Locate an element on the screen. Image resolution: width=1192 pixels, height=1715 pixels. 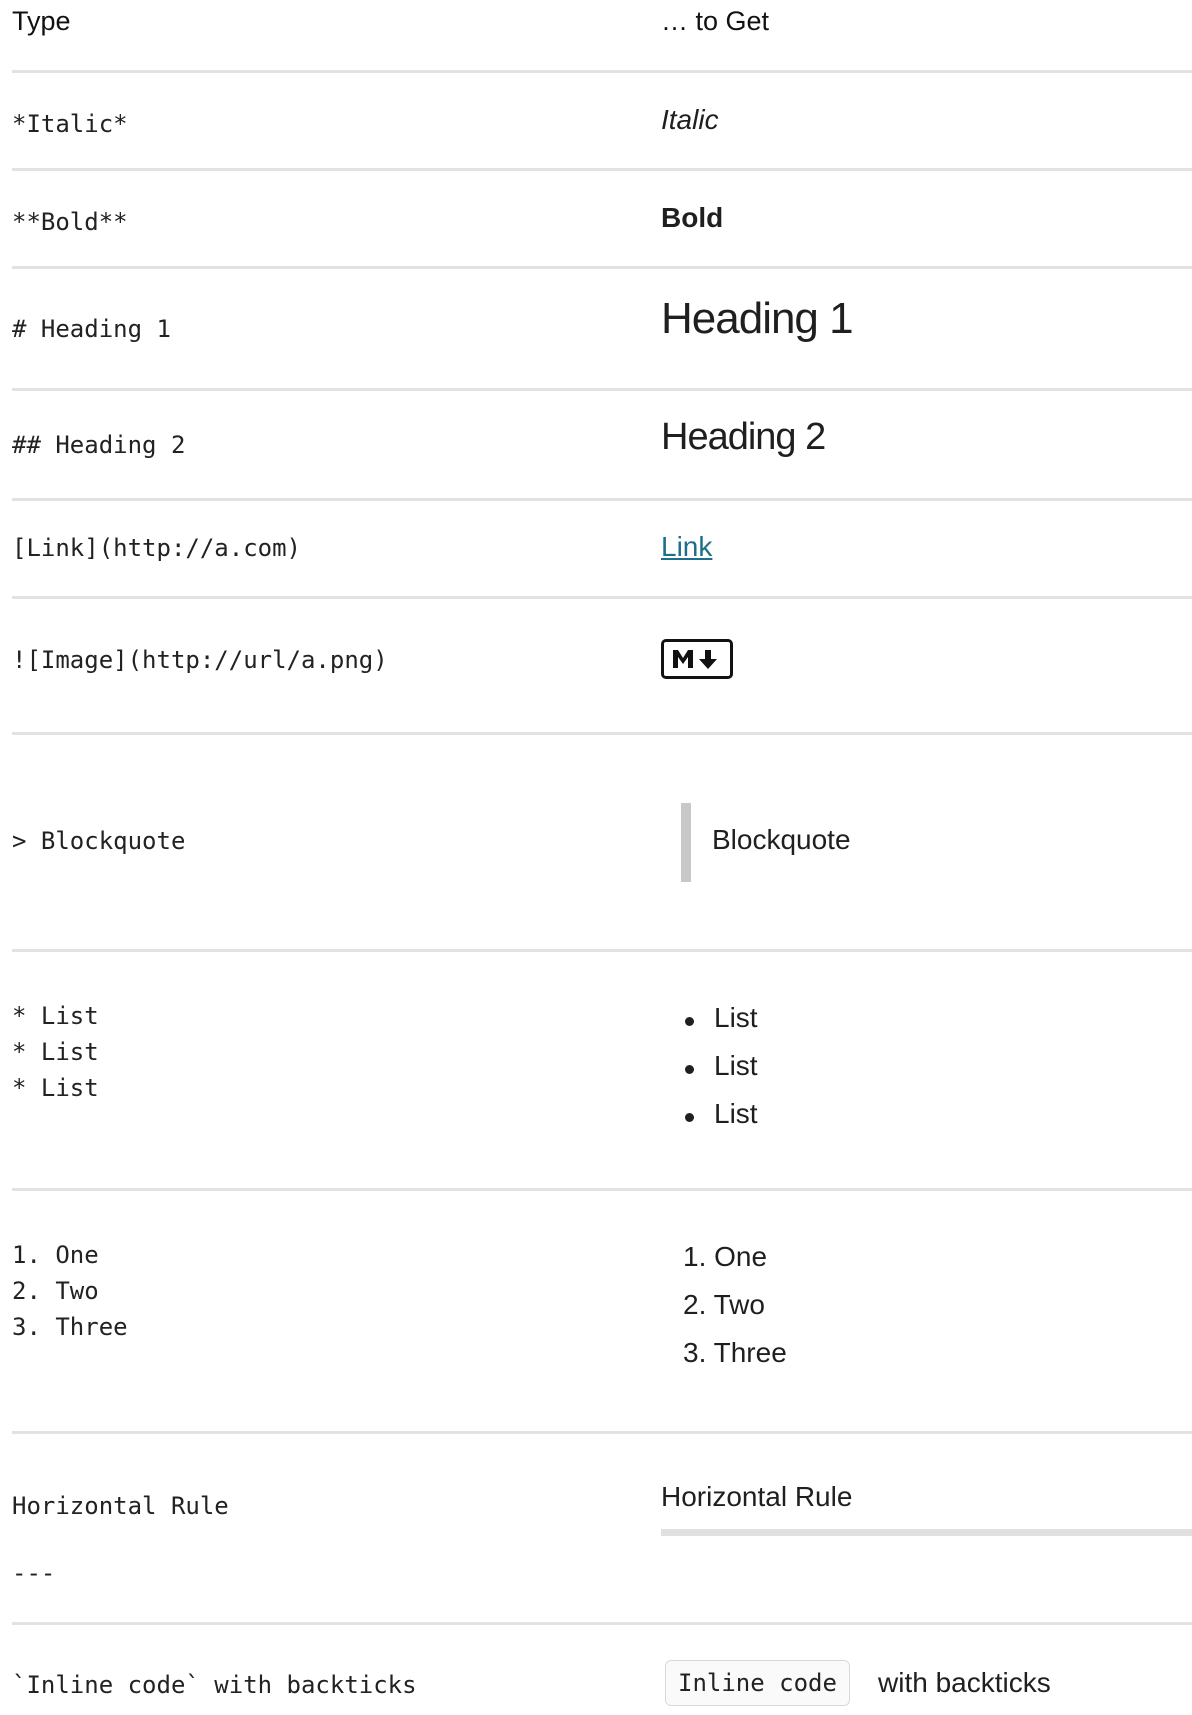
hr-source-line1: Horizontal Rule is located at coordinates (120, 1506).